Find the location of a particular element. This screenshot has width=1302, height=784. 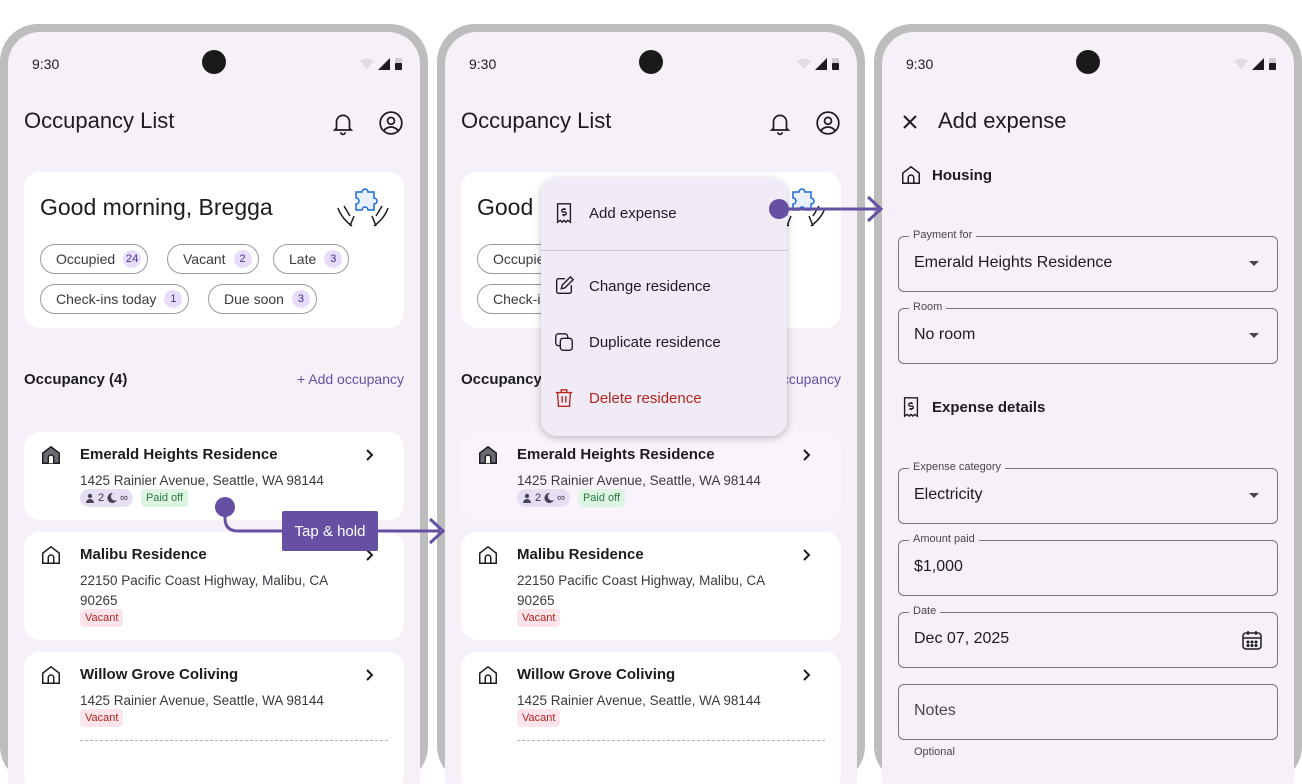

moon-icon is located at coordinates (549, 498).